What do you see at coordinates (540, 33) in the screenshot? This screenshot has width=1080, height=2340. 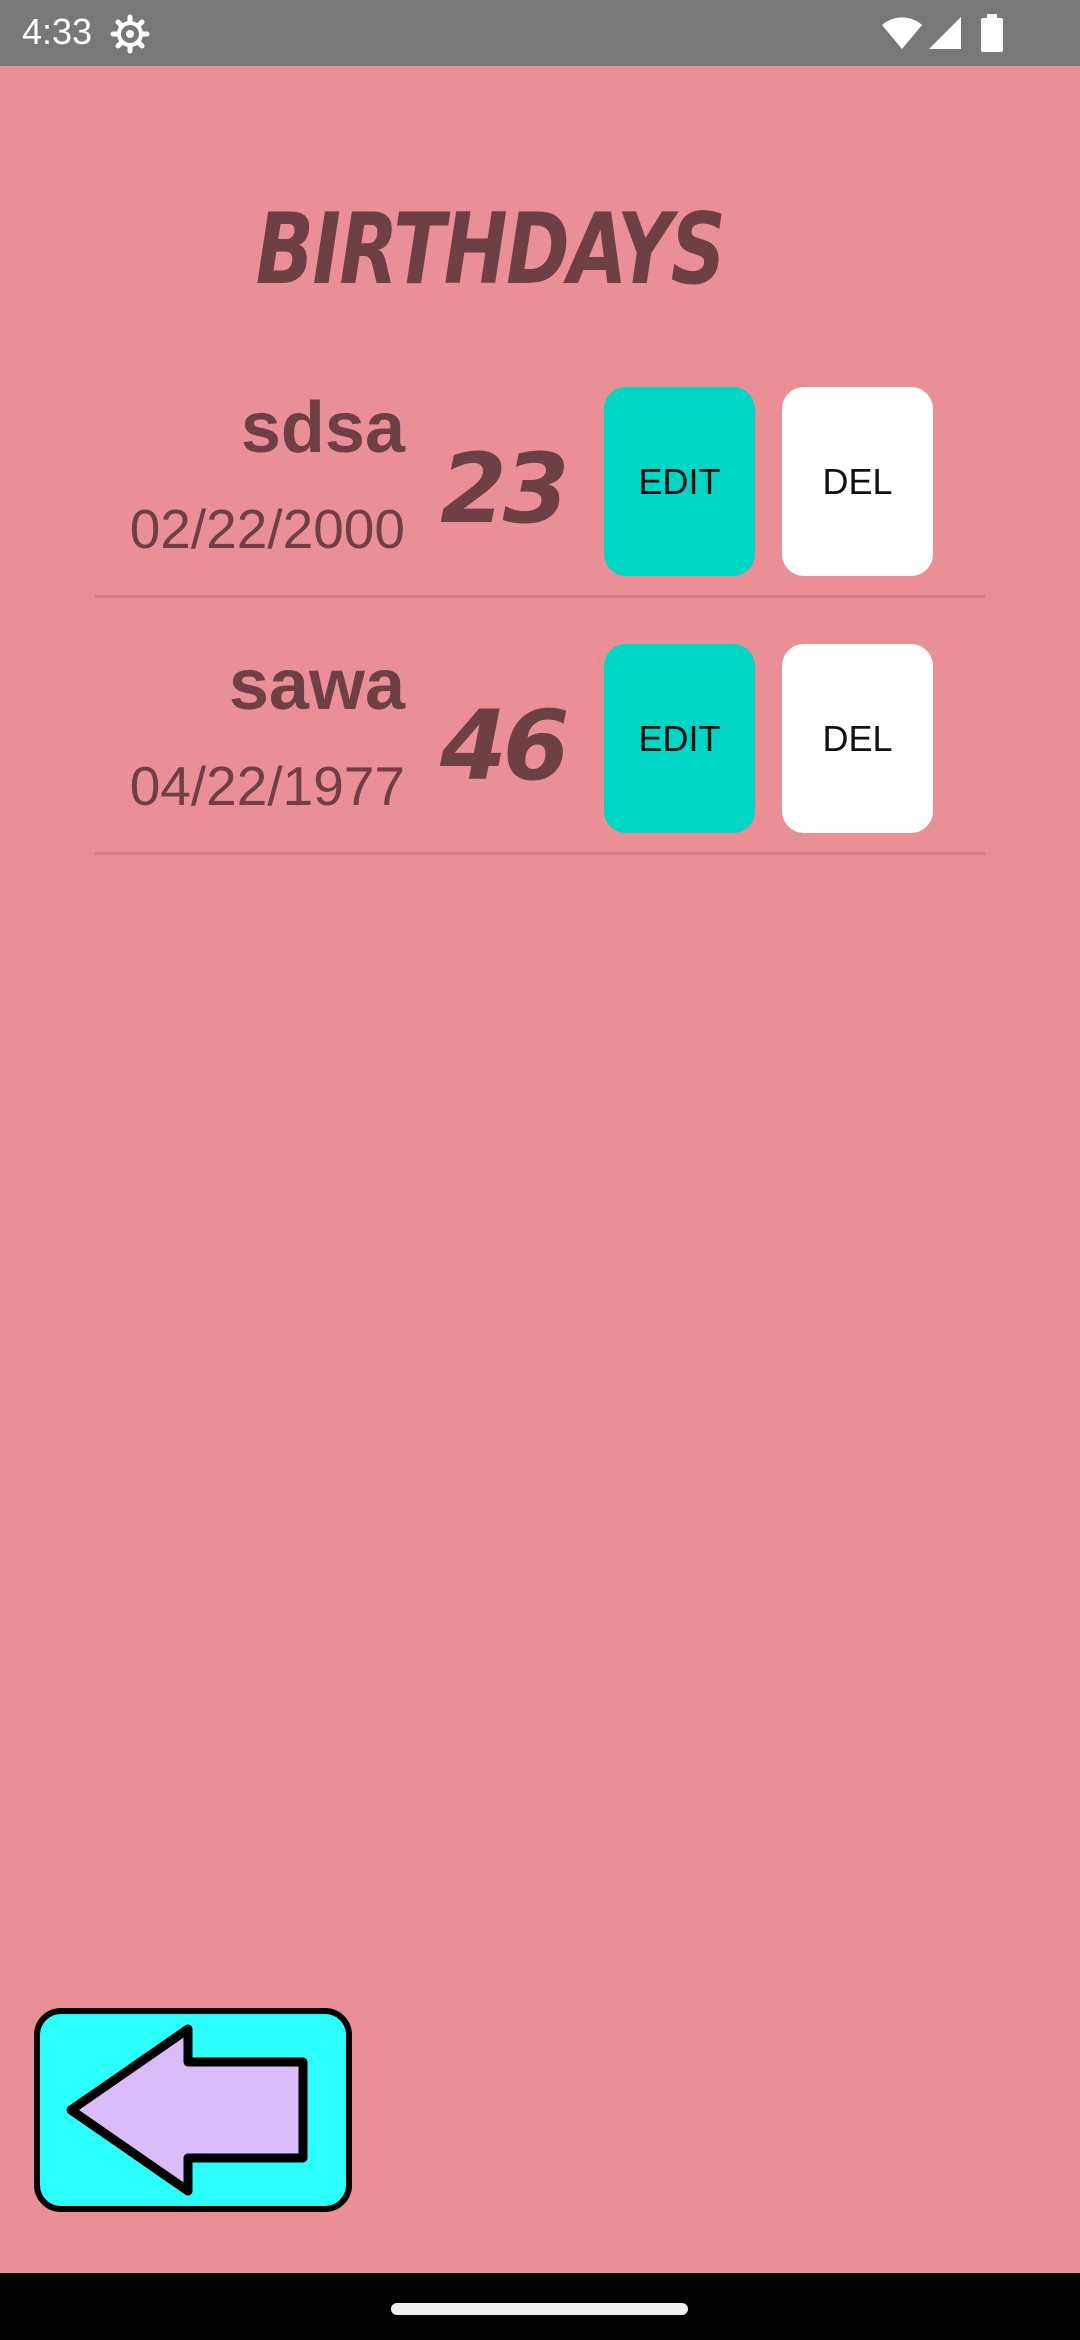 I see `status-bar: 4:33` at bounding box center [540, 33].